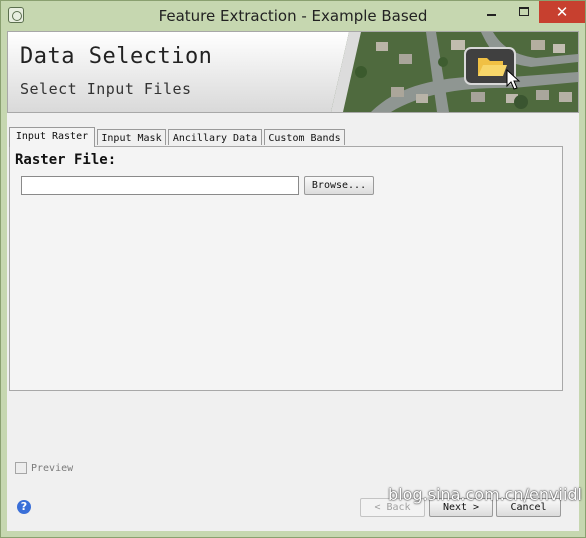 The image size is (586, 538). I want to click on aerial-neighborhood-image, so click(454, 72).